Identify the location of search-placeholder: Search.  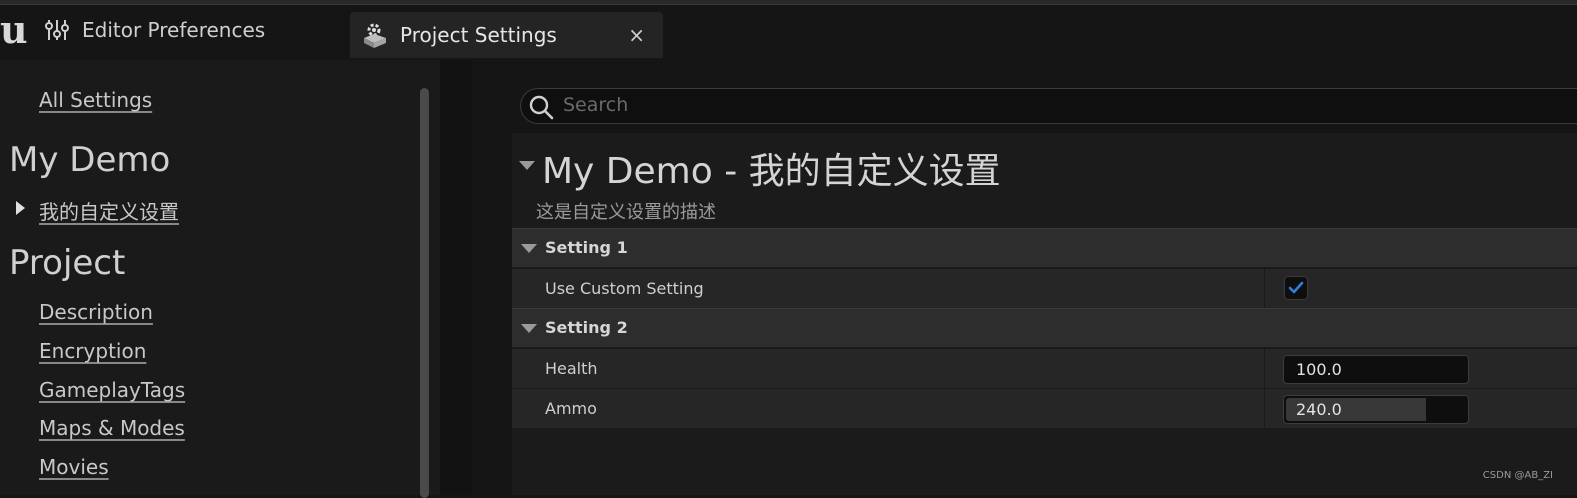
(596, 105).